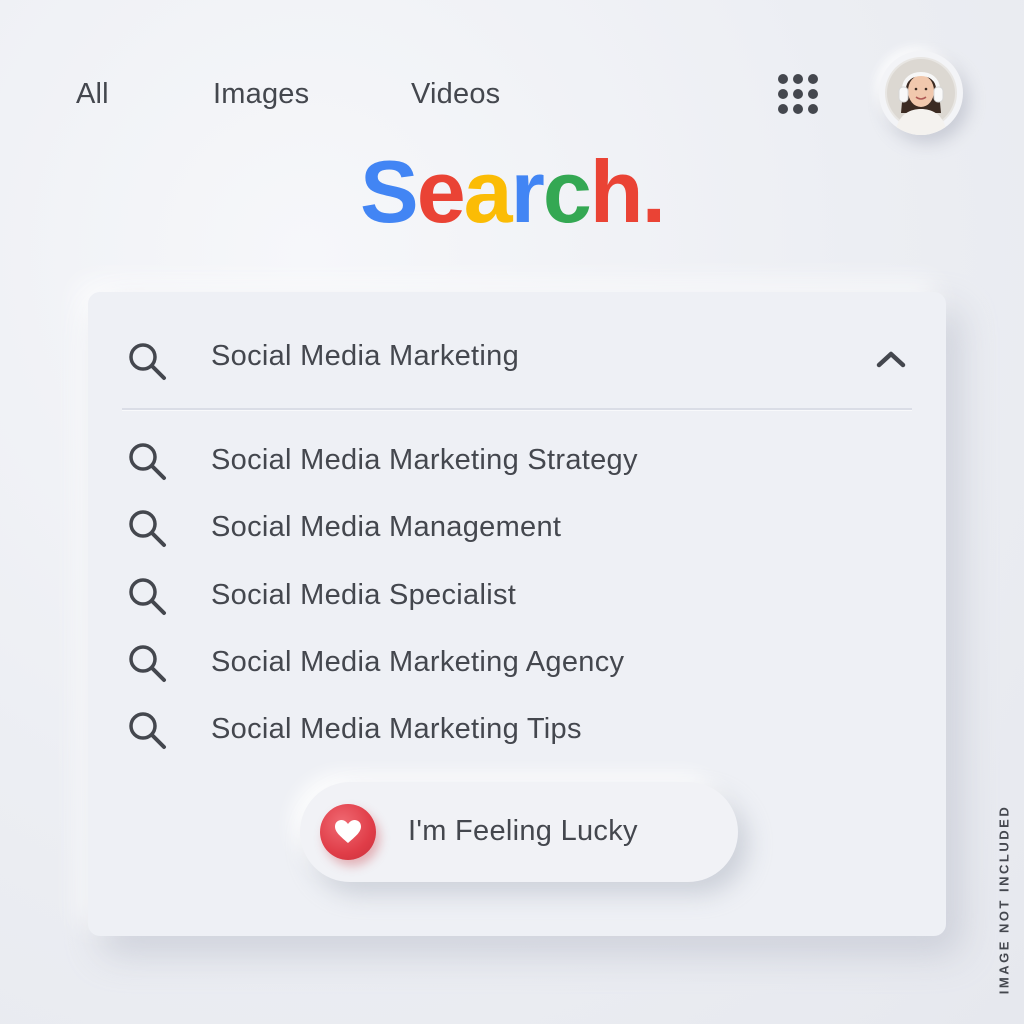 The height and width of the screenshot is (1024, 1024). What do you see at coordinates (523, 831) in the screenshot?
I see `feeling-lucky-label: I'm Feeling Lucky` at bounding box center [523, 831].